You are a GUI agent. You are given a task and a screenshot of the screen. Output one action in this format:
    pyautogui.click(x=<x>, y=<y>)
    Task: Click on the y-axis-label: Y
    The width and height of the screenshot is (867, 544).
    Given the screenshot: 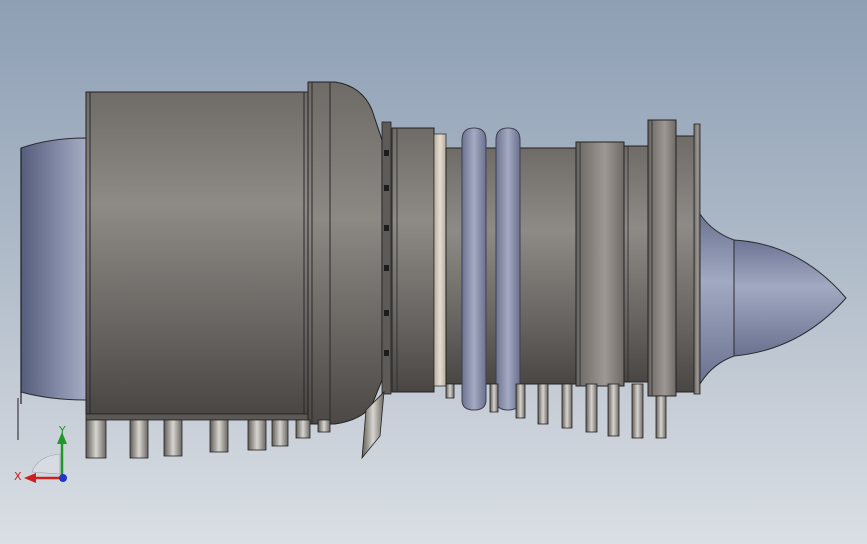 What is the action you would take?
    pyautogui.click(x=62, y=430)
    